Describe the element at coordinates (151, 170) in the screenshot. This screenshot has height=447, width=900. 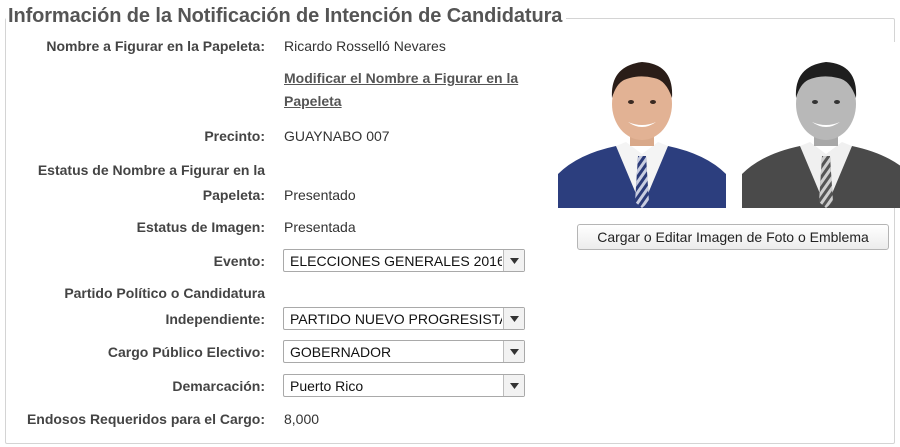
I see `estatus-nombre-label-line1: Estatus de Nombre a Figurar en la` at that location.